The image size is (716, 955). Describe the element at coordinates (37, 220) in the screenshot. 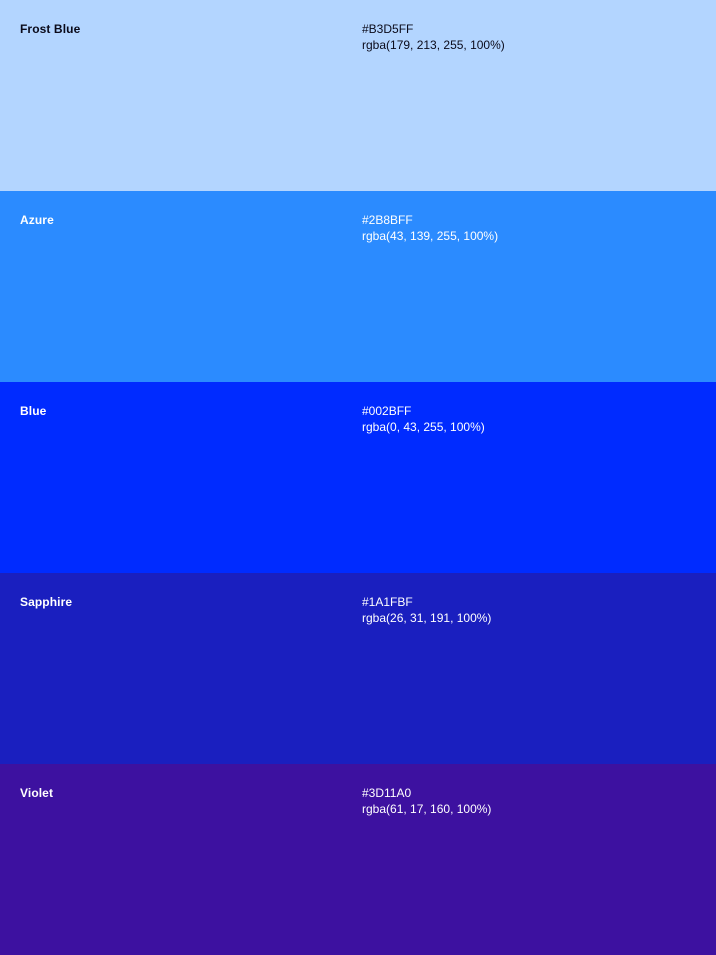

I see `swatch-name: Azure` at that location.